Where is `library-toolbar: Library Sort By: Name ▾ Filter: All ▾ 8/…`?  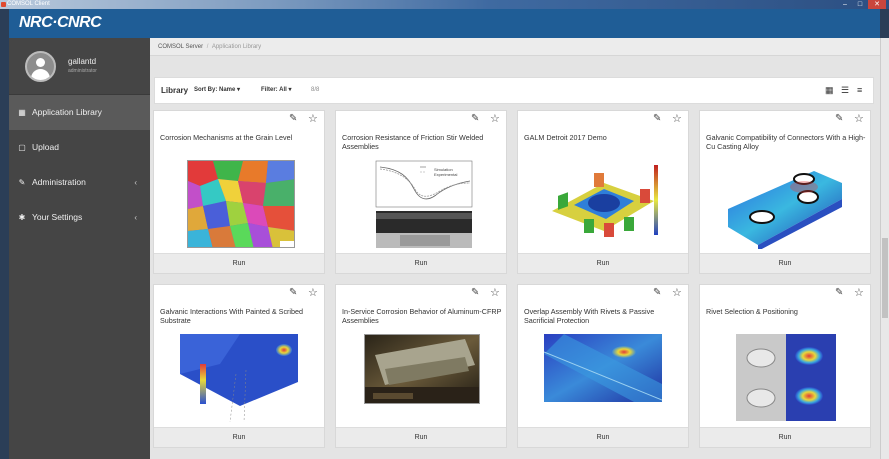
library-toolbar: Library Sort By: Name ▾ Filter: All ▾ 8/… is located at coordinates (514, 90).